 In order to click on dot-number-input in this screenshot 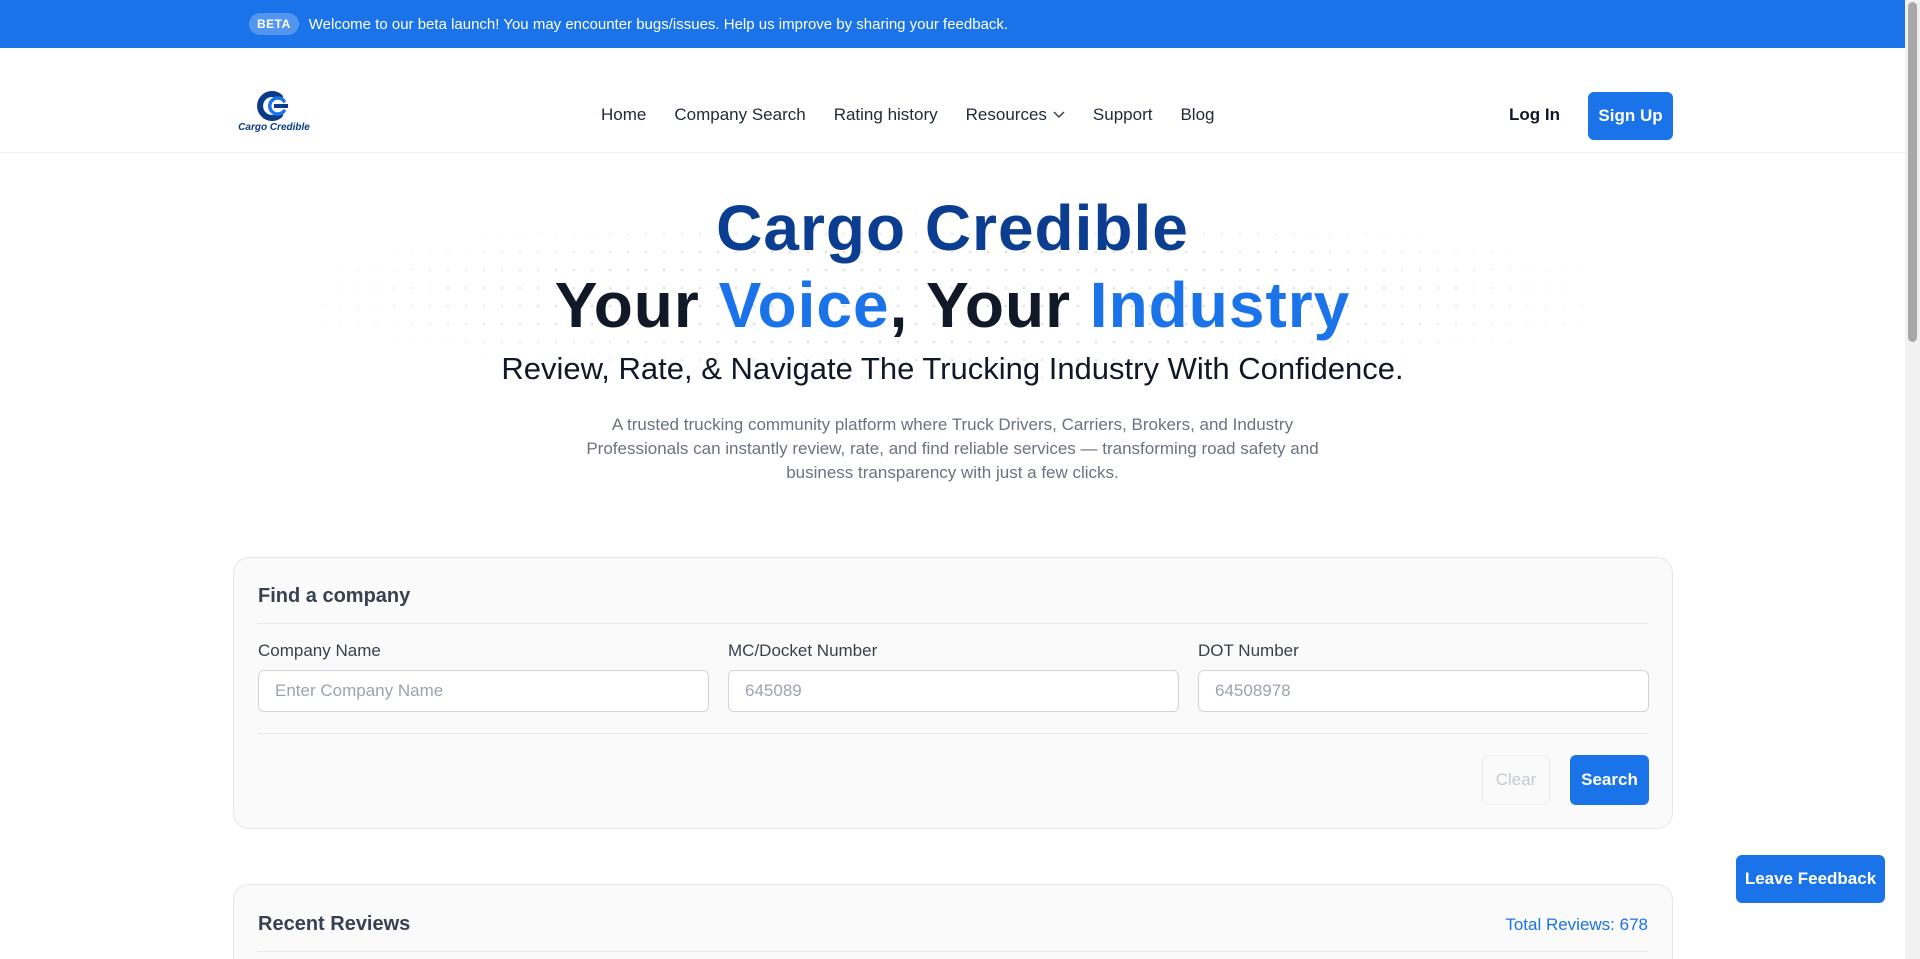, I will do `click(1423, 691)`.